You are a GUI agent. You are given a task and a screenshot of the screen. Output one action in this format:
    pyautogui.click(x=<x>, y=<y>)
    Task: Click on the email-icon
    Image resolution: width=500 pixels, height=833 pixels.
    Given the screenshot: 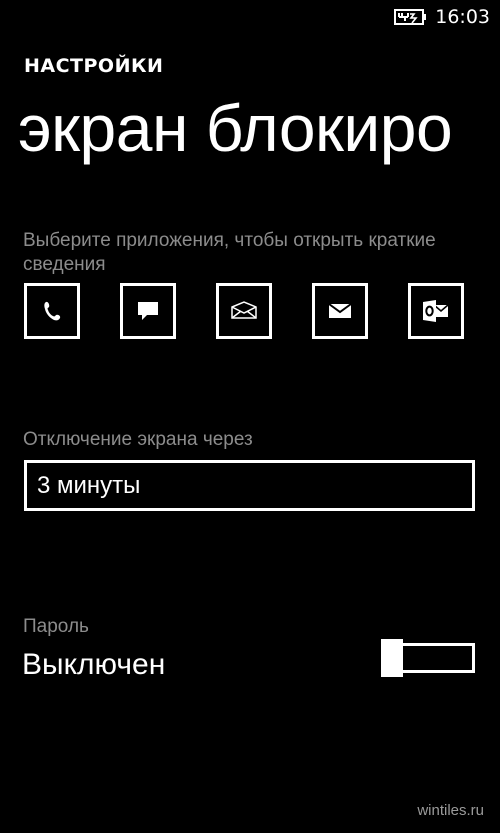 What is the action you would take?
    pyautogui.click(x=244, y=310)
    